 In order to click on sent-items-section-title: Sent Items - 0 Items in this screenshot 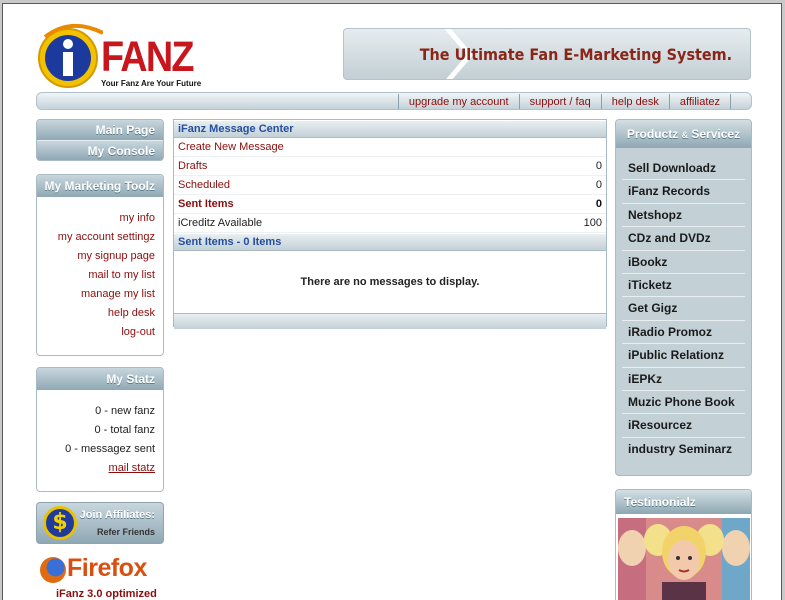, I will do `click(390, 242)`.